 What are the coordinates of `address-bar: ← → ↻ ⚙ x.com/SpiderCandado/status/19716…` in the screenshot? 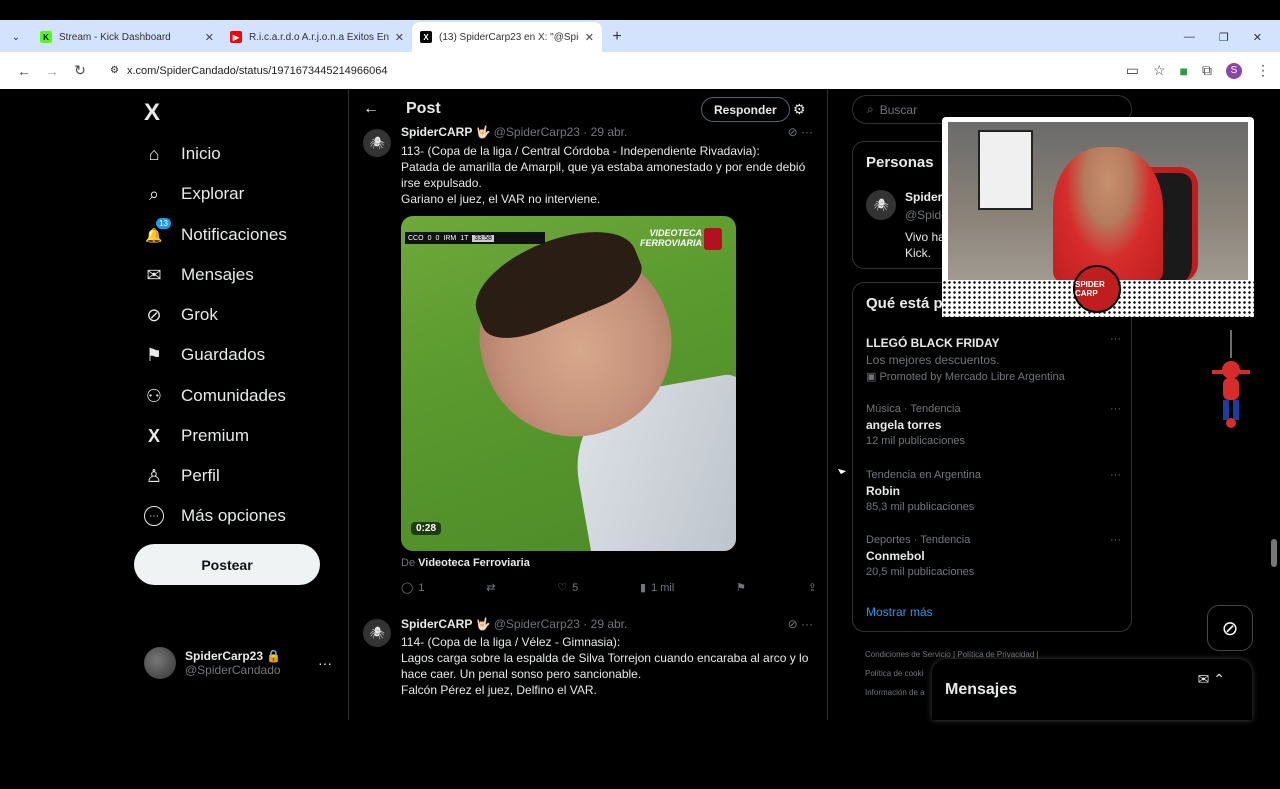 It's located at (640, 70).